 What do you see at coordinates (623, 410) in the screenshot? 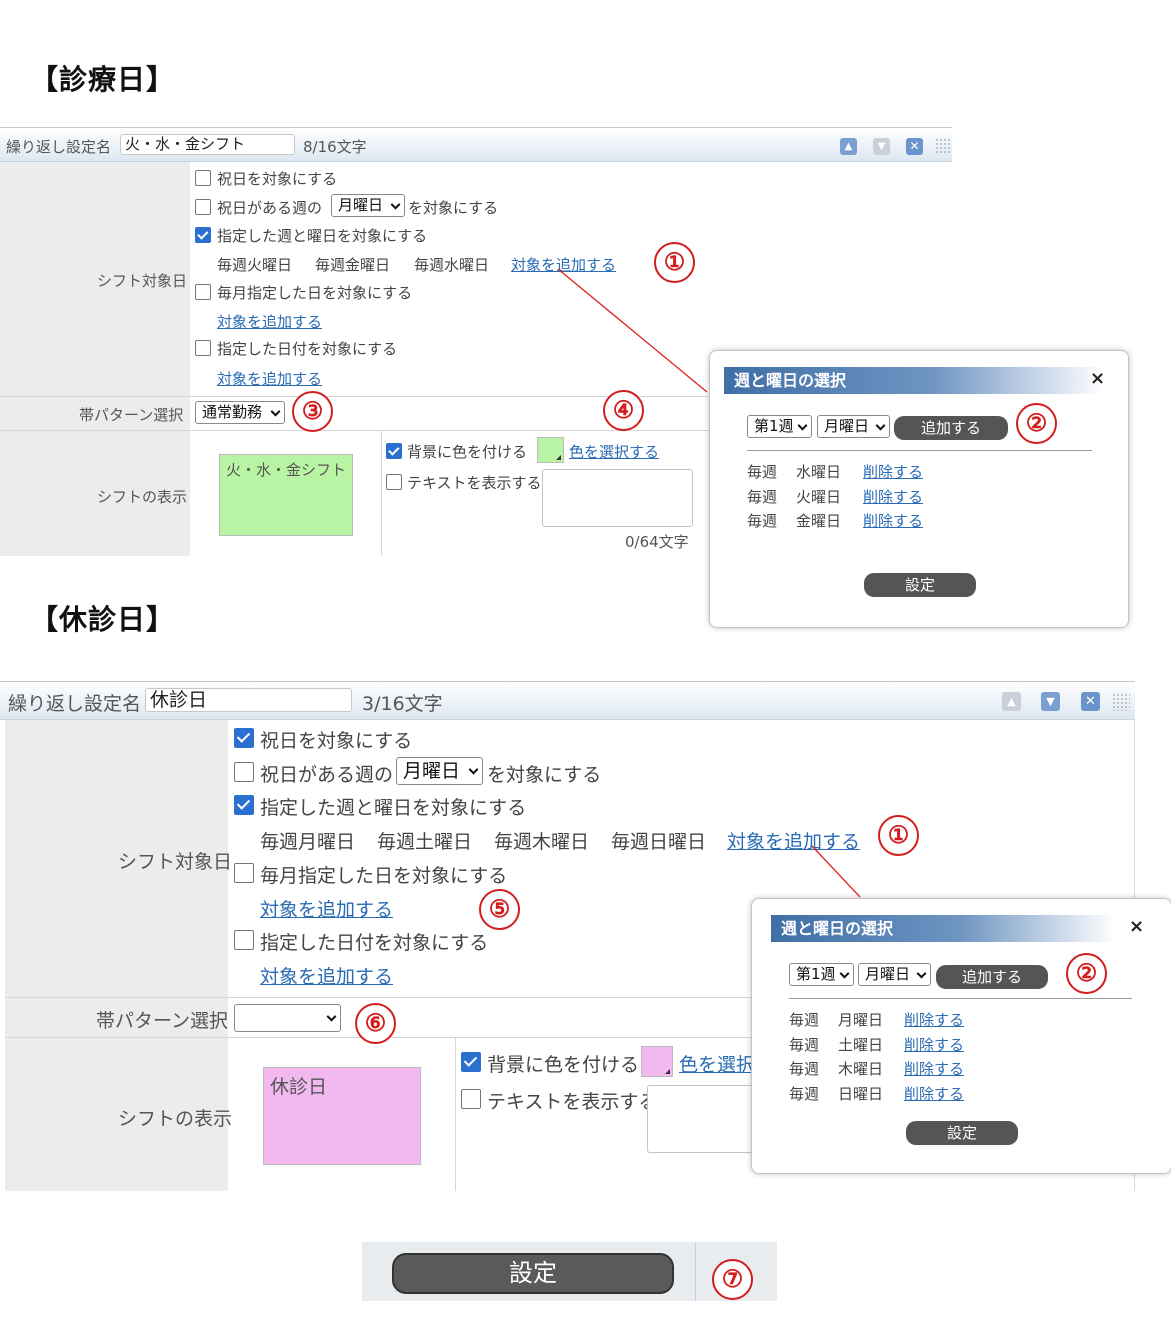
I see `annotation-marker-4: ④` at bounding box center [623, 410].